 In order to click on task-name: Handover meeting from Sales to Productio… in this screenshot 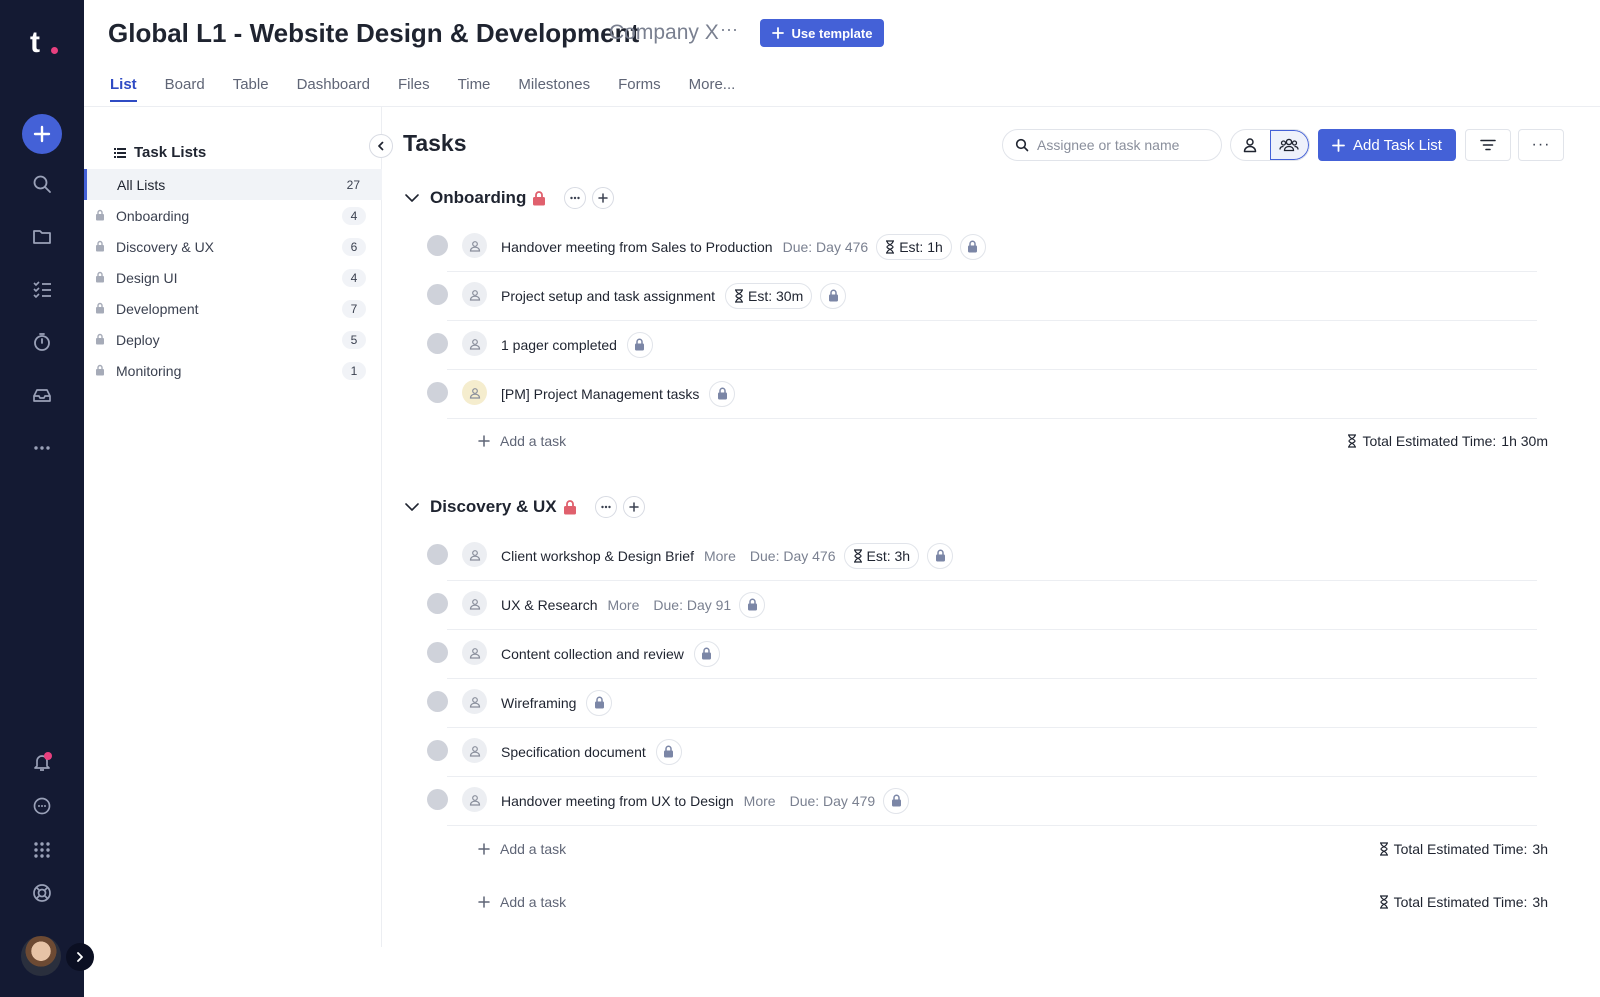, I will do `click(637, 247)`.